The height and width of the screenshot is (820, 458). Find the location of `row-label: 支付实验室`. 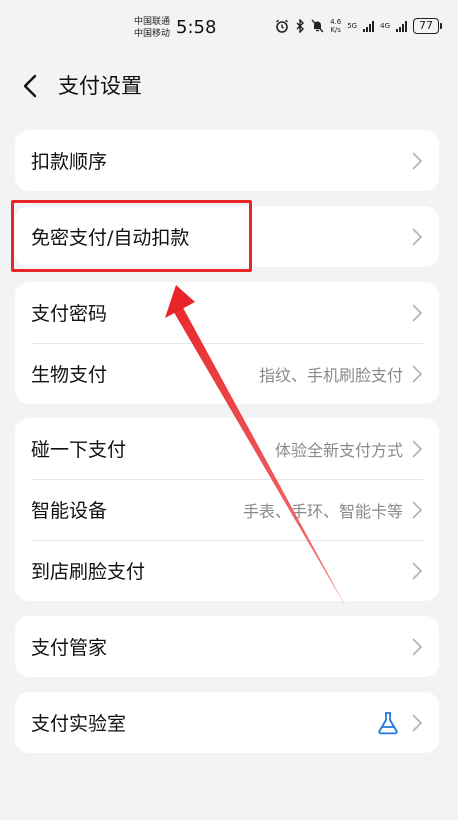

row-label: 支付实验室 is located at coordinates (79, 724).